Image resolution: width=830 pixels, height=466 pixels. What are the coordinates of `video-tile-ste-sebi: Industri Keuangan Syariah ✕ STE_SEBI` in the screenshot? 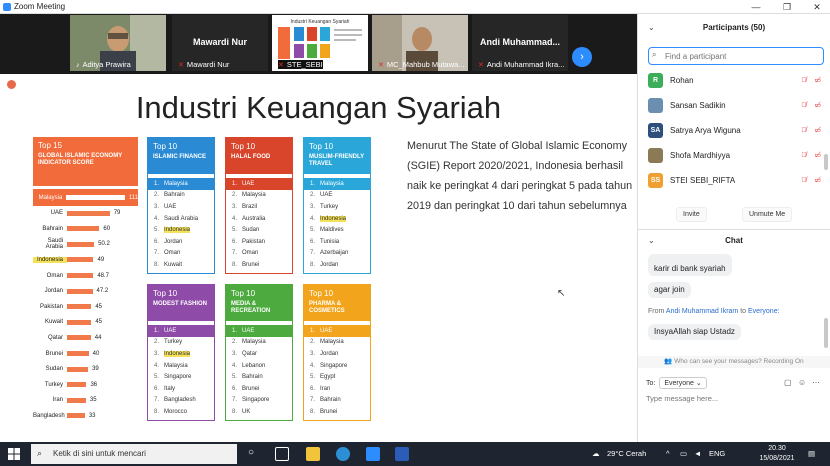 It's located at (320, 43).